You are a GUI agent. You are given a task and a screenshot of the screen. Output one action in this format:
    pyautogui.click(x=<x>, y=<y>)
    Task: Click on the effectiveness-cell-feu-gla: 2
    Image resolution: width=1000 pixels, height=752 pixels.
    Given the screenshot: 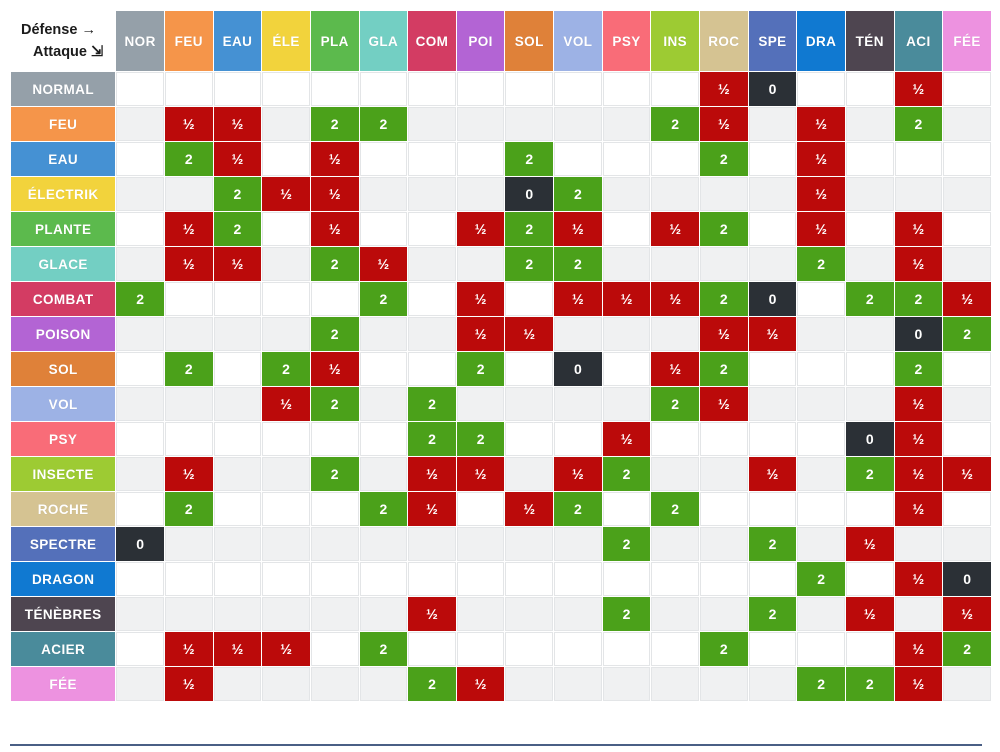 What is the action you would take?
    pyautogui.click(x=383, y=124)
    